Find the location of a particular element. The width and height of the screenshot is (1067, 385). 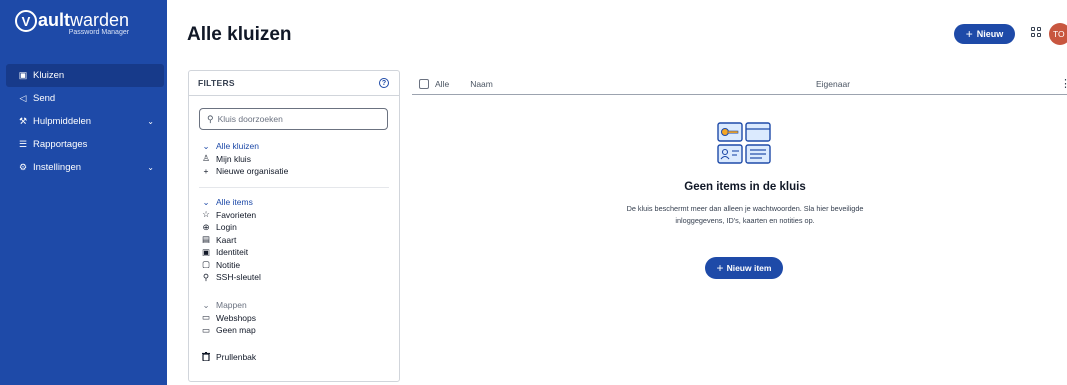

sidebar-item-label: Hulpmiddelen is located at coordinates (62, 121).